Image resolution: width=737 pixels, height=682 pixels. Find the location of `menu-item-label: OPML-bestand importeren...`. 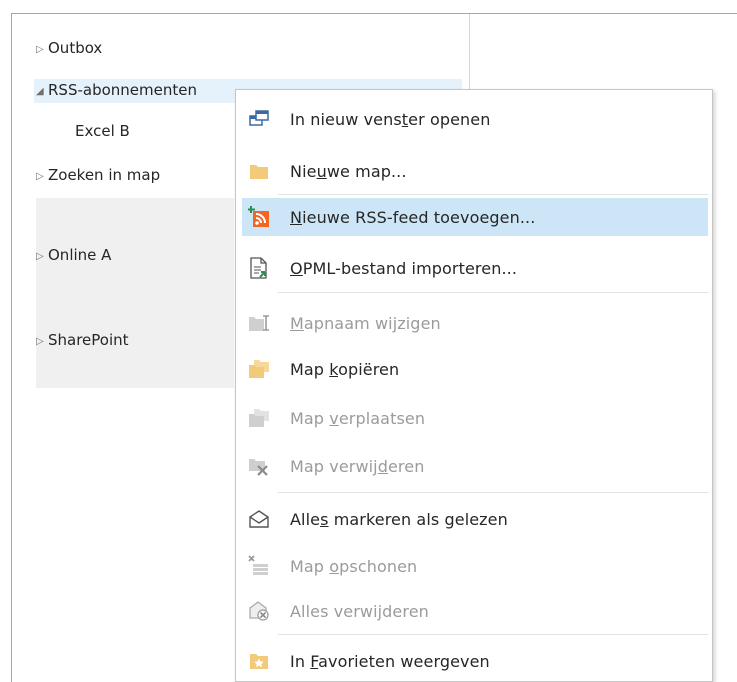

menu-item-label: OPML-bestand importeren... is located at coordinates (403, 268).